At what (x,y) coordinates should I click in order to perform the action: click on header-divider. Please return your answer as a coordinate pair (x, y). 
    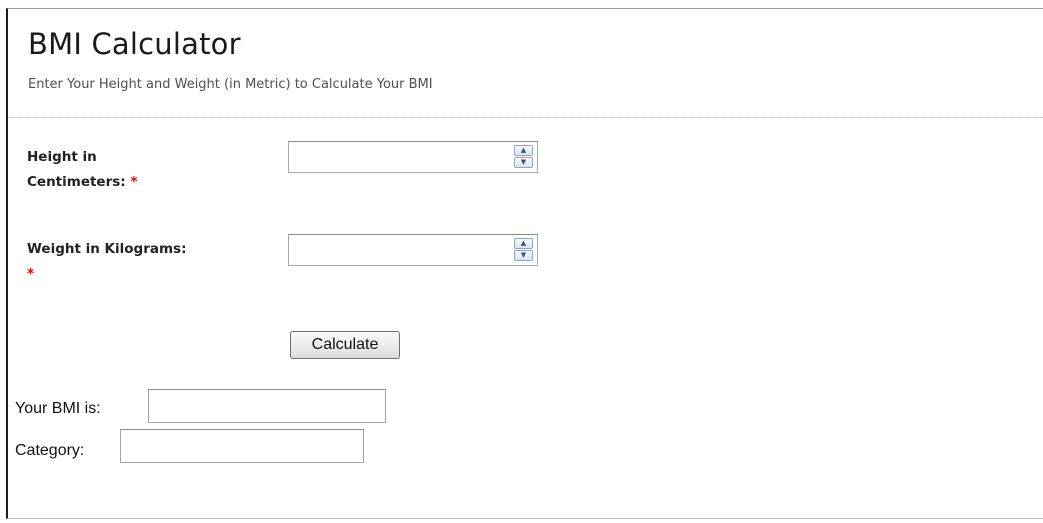
    Looking at the image, I should click on (525, 117).